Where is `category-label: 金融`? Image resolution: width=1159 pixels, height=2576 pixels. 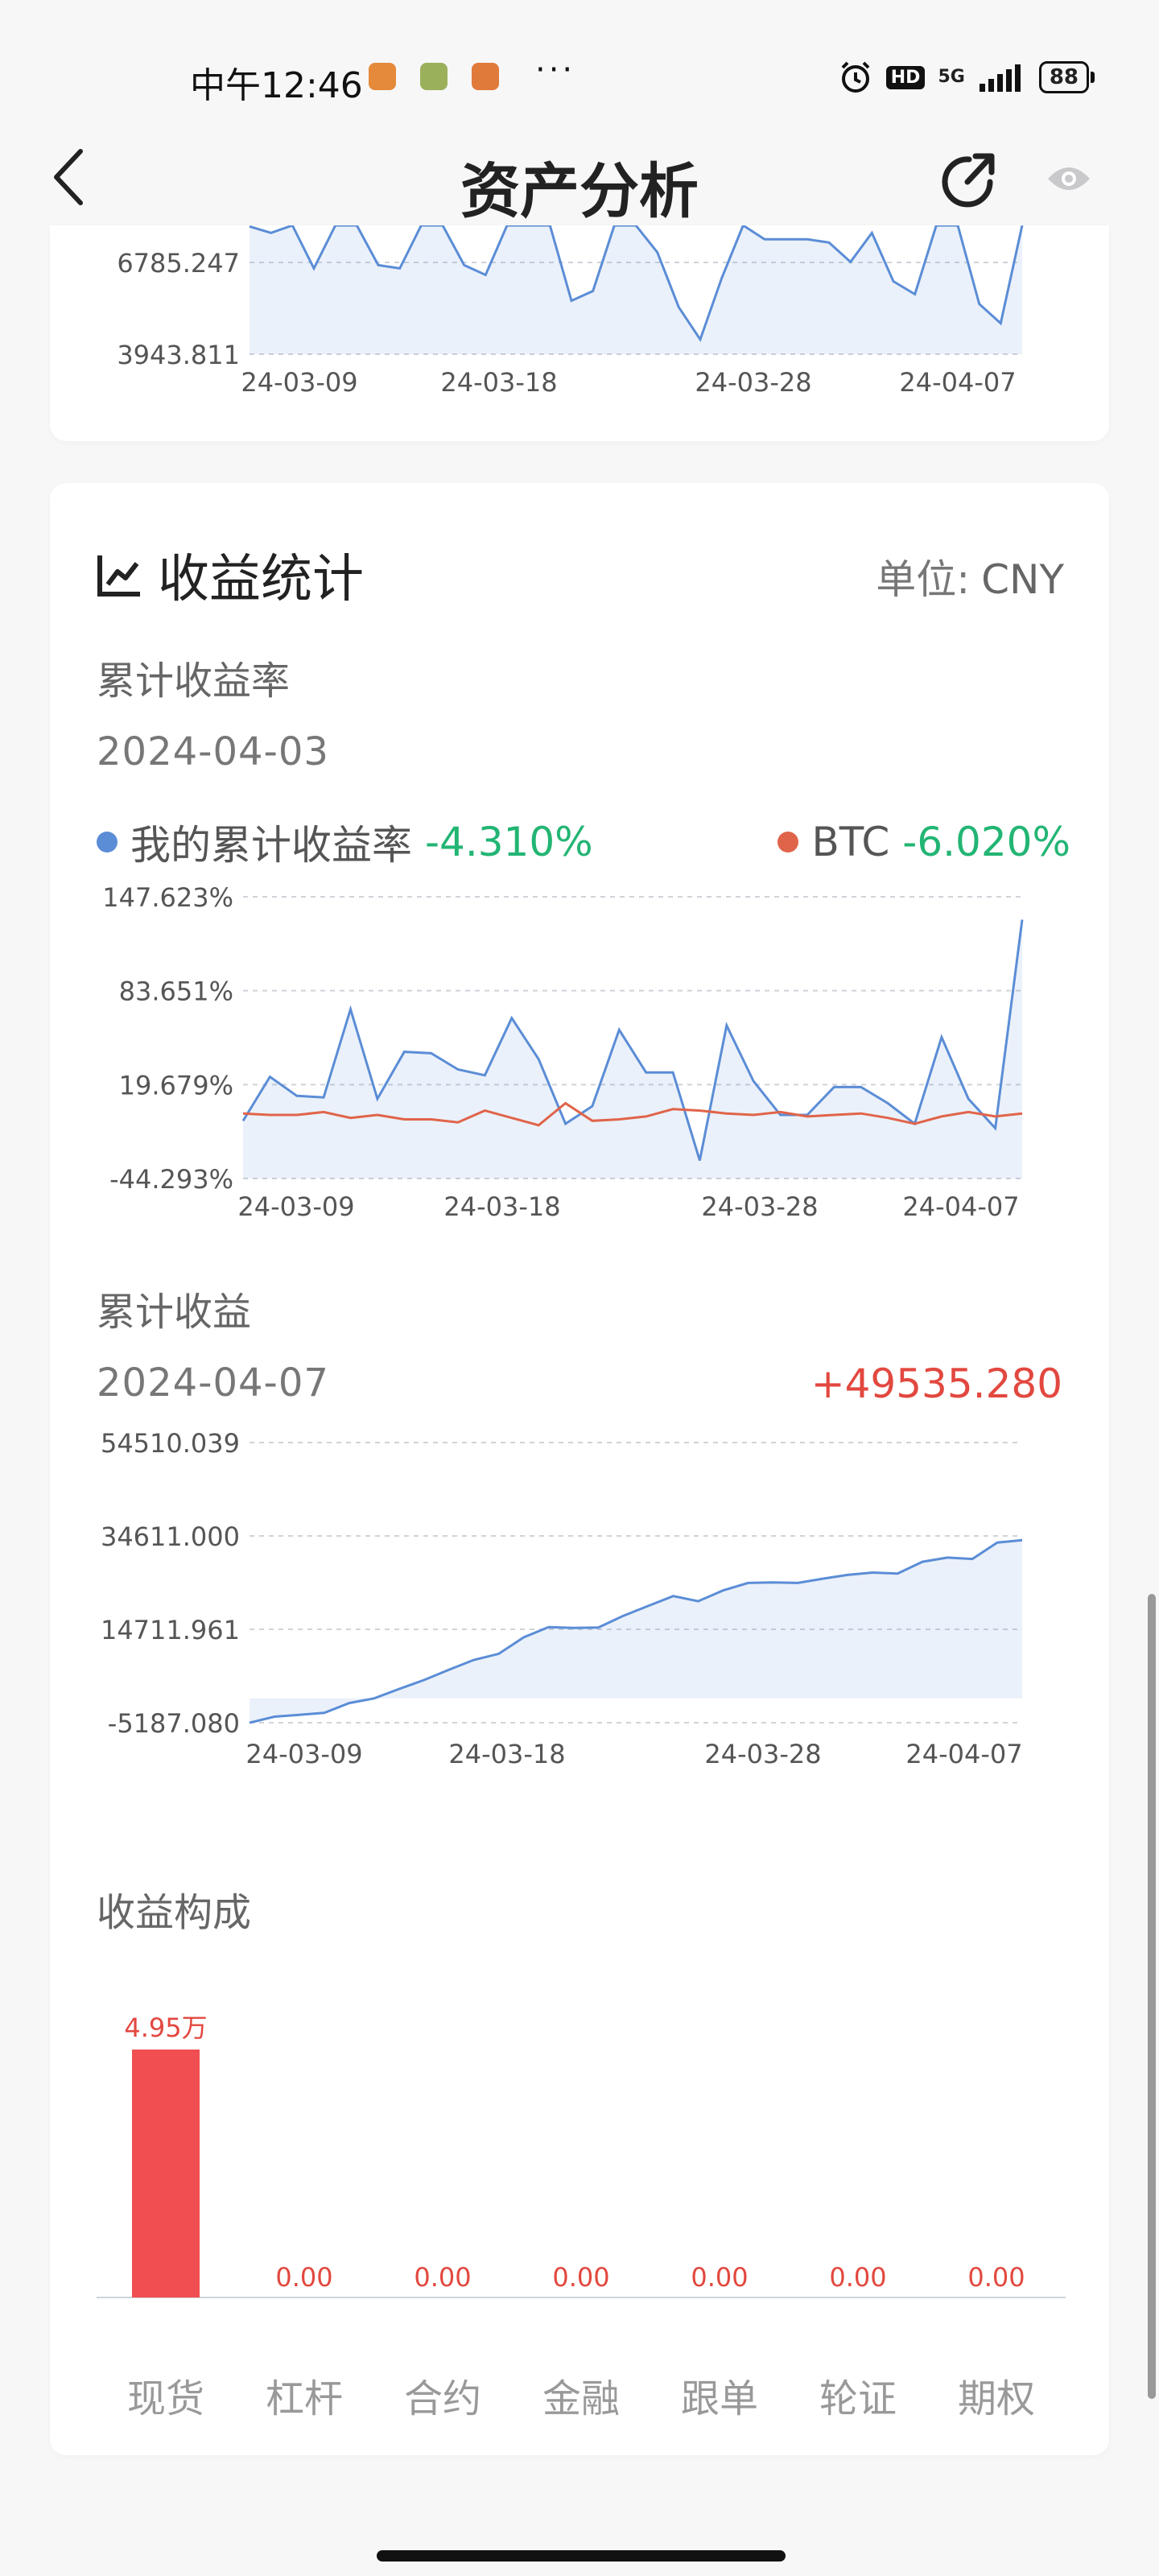
category-label: 金融 is located at coordinates (581, 2398).